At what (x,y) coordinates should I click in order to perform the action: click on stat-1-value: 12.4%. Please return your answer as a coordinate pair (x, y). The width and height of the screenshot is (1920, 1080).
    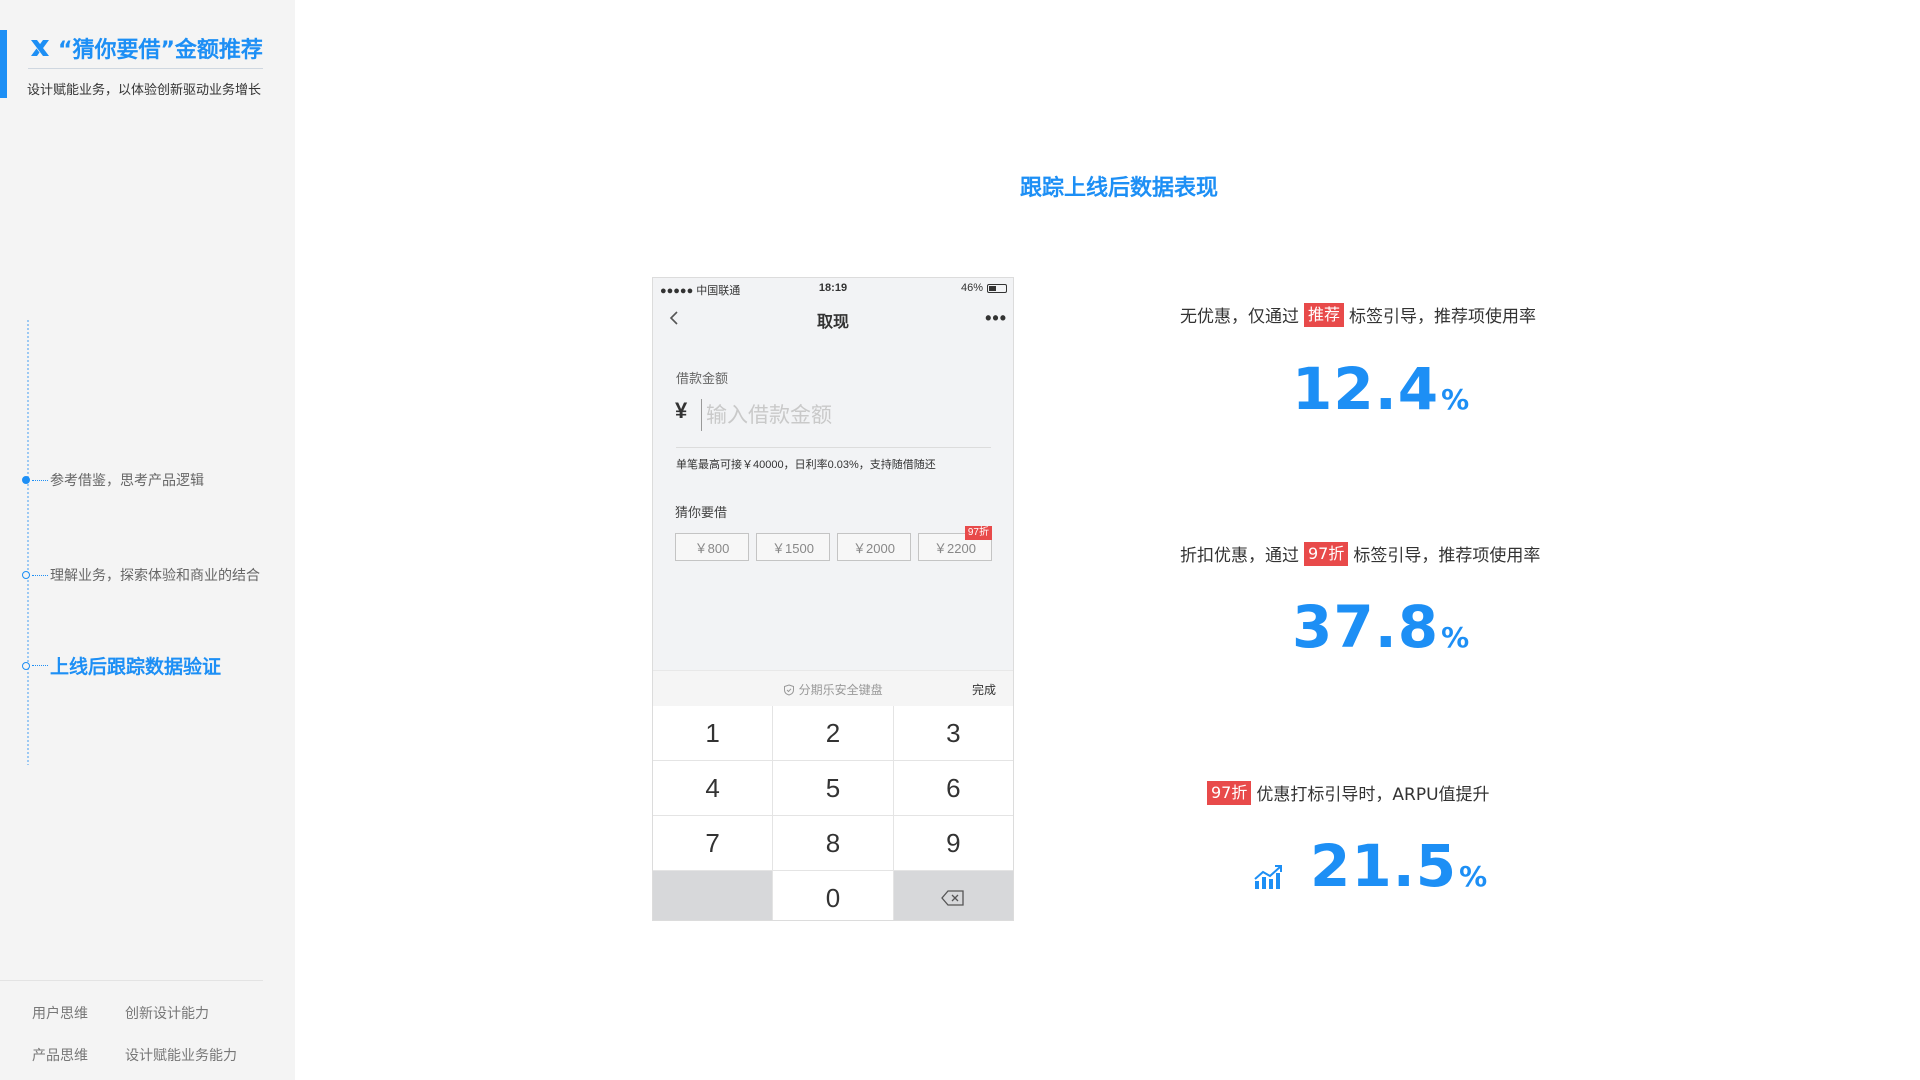
    Looking at the image, I should click on (1381, 389).